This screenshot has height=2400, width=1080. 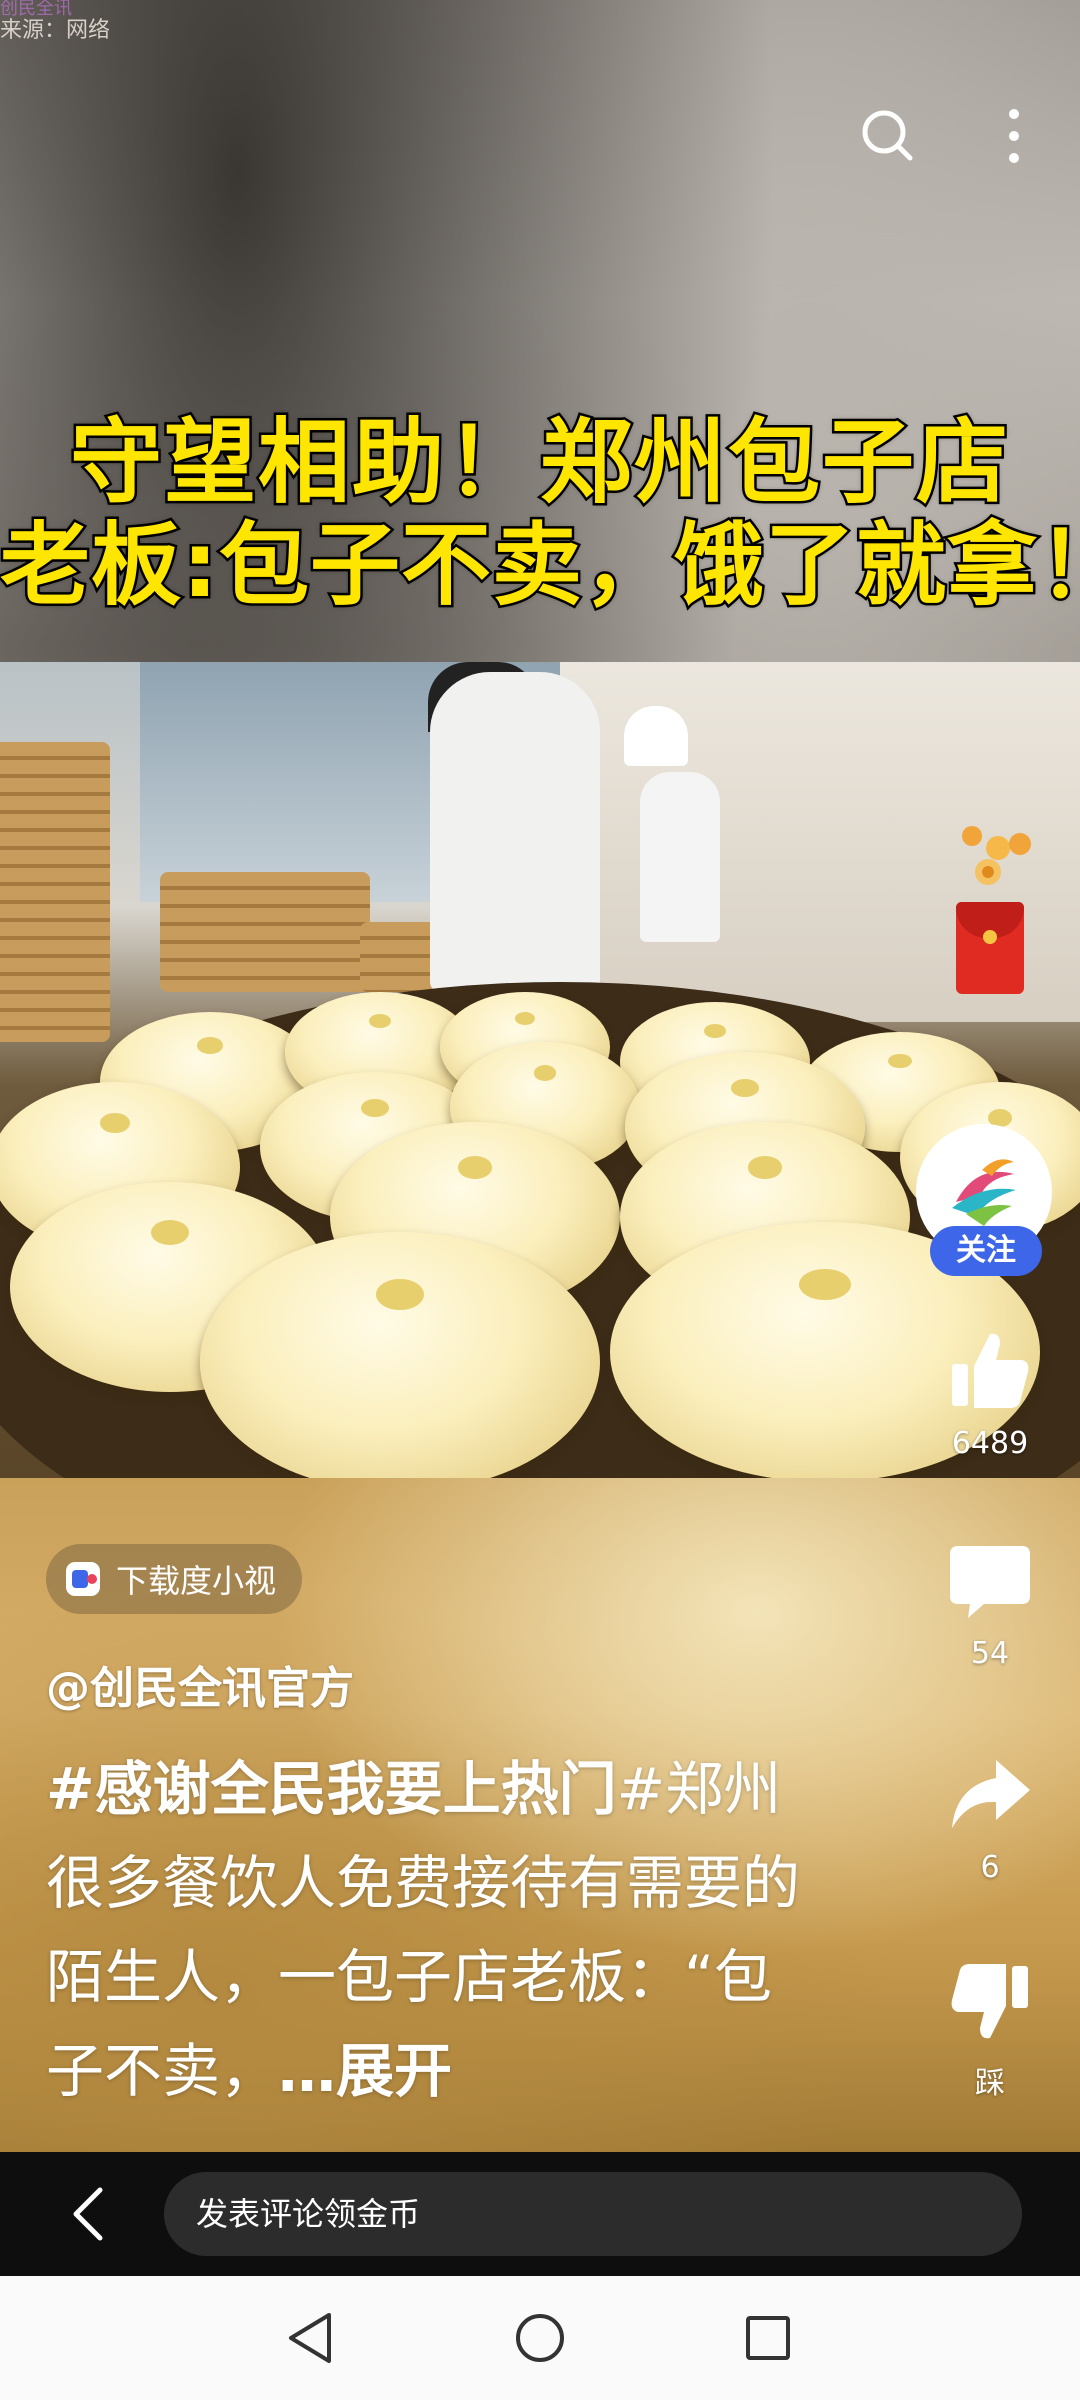 I want to click on share-icon, so click(x=991, y=1794).